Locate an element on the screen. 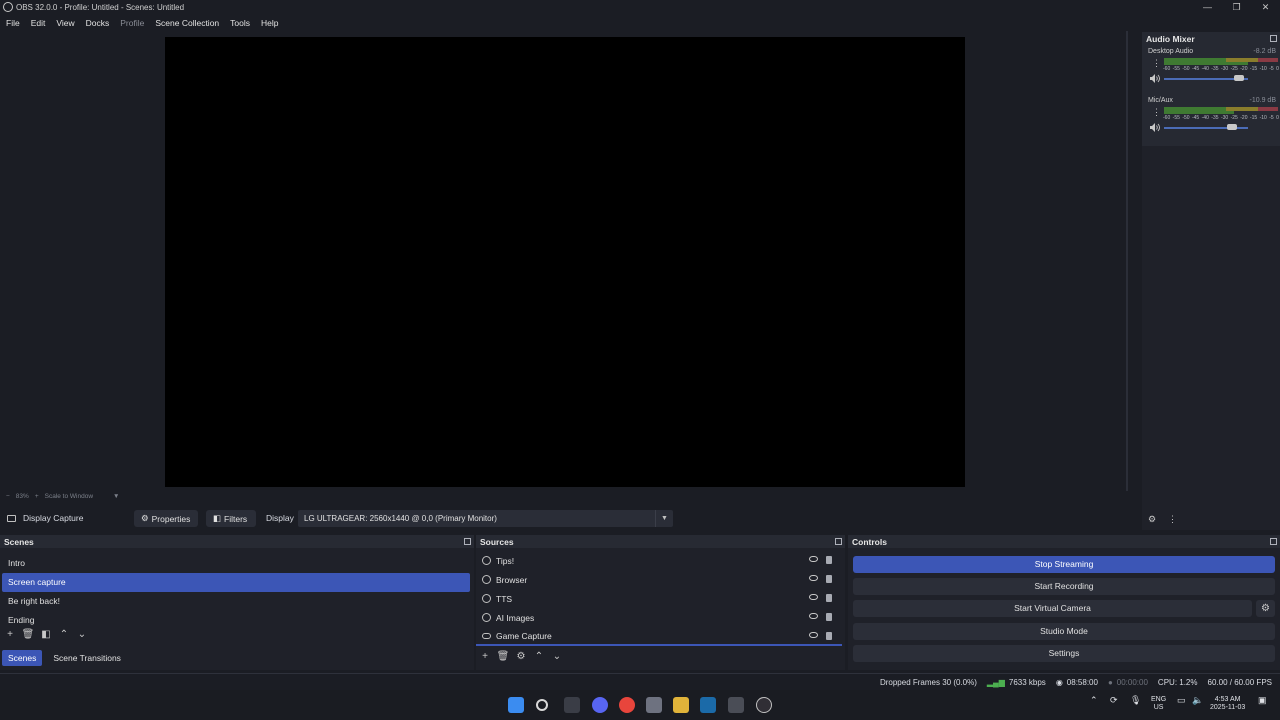  scene-item-intro: Intro is located at coordinates (236, 563).